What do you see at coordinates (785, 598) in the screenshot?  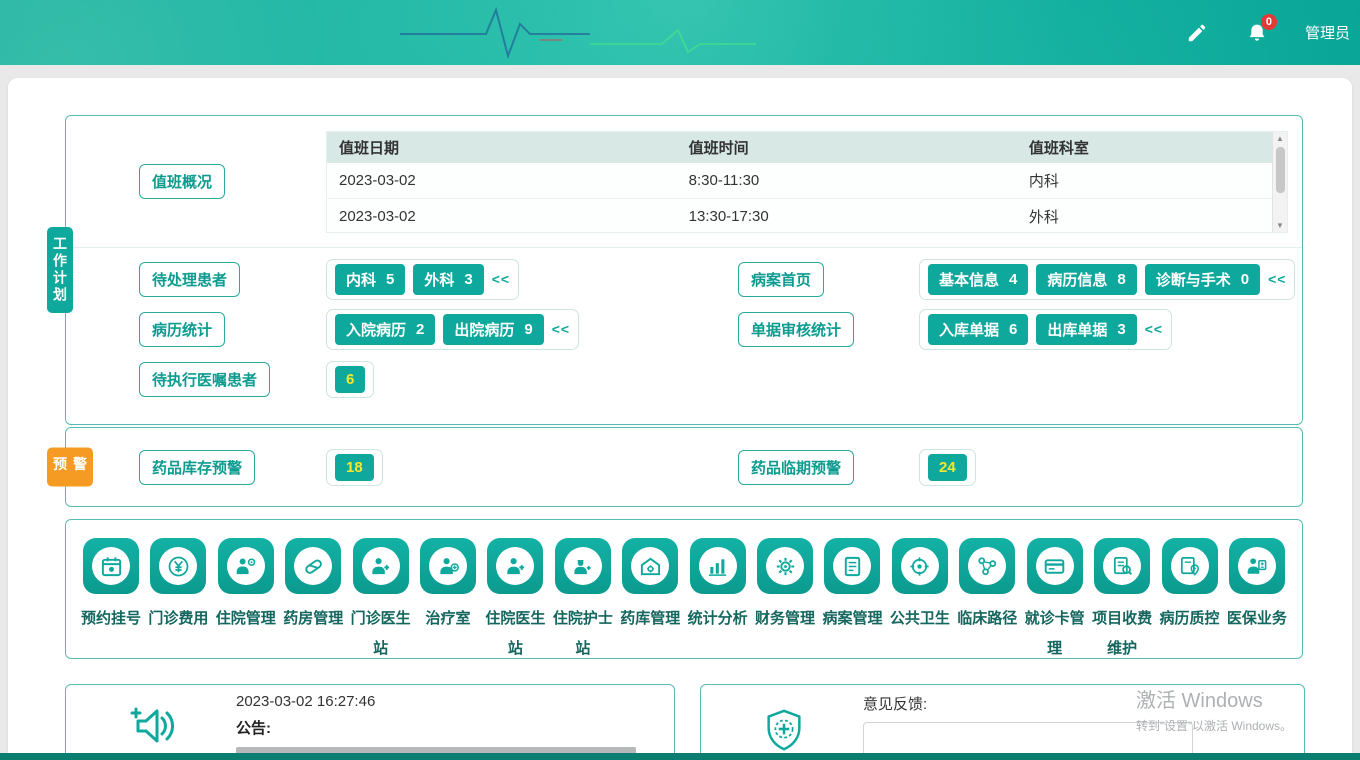 I see `app-tile: 财务管理` at bounding box center [785, 598].